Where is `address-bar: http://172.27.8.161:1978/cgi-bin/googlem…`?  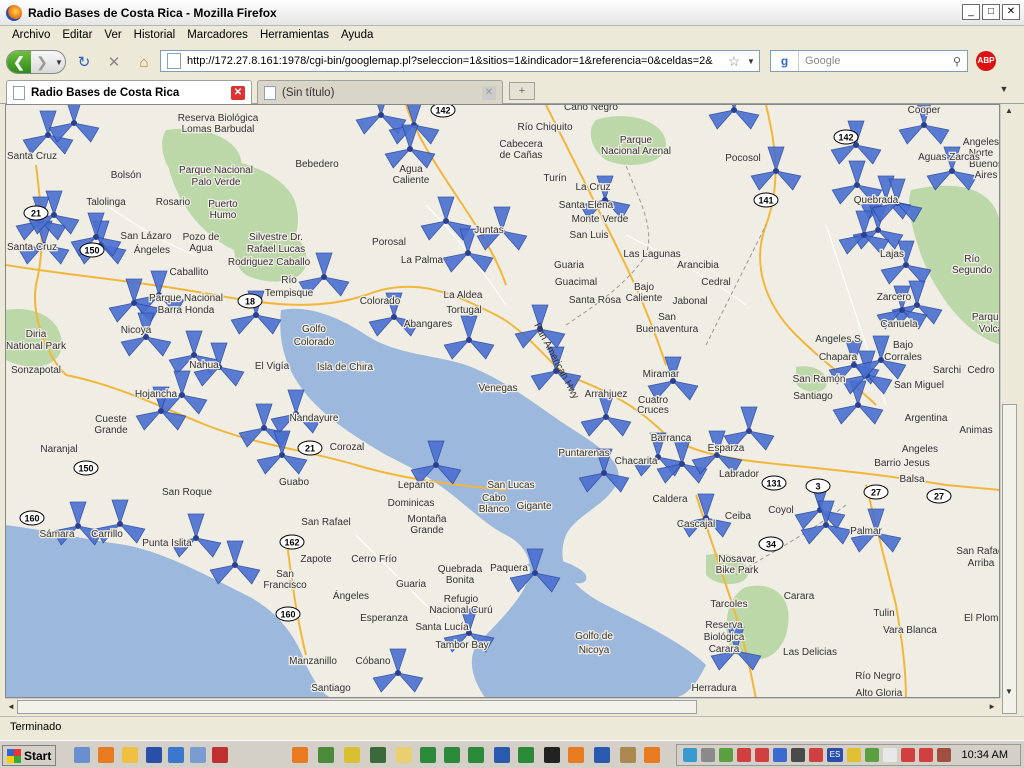
address-bar: http://172.27.8.161:1978/cgi-bin/googlem… is located at coordinates (460, 61).